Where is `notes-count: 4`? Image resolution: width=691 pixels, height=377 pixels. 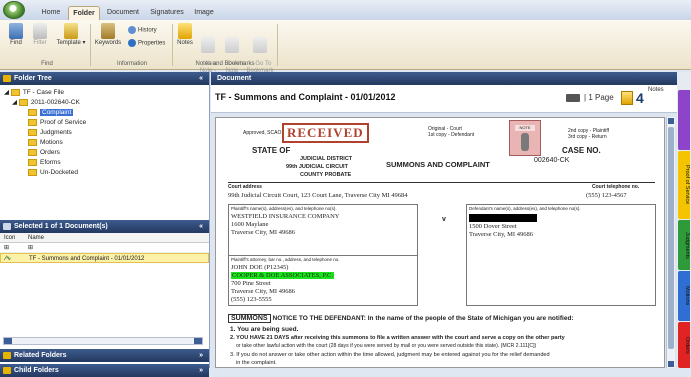 notes-count: 4 is located at coordinates (640, 98).